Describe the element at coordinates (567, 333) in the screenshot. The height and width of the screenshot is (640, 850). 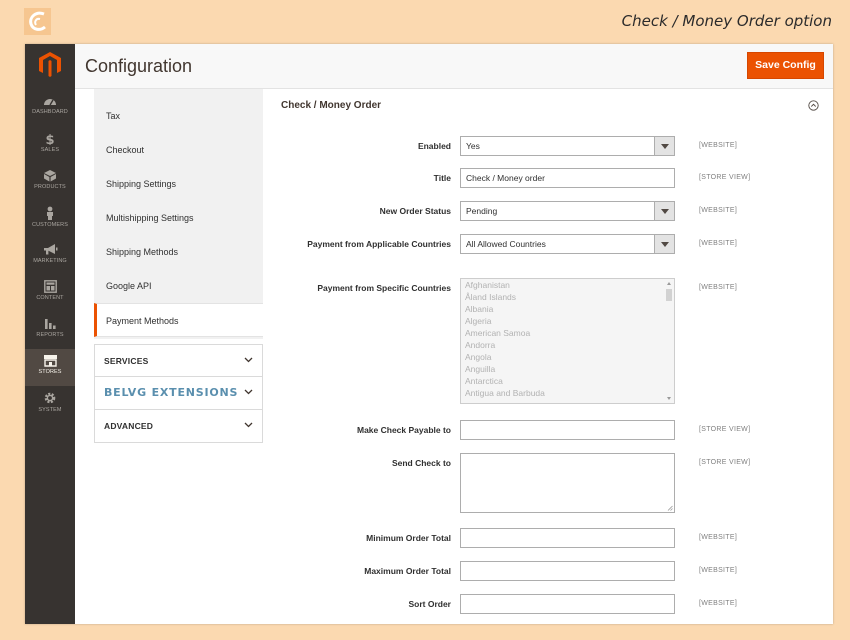
I see `country-option: American Samoa` at that location.